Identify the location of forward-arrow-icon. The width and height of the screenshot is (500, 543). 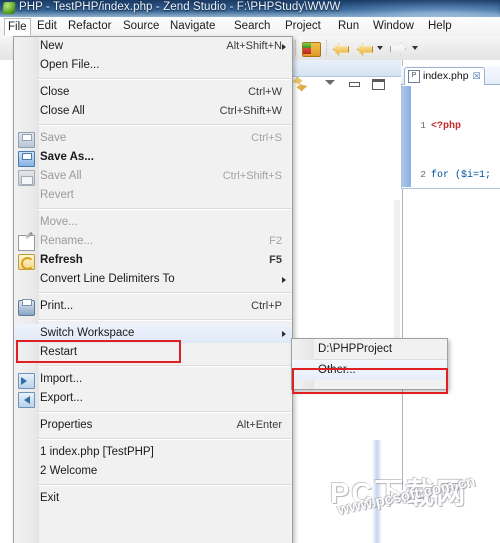
(365, 49).